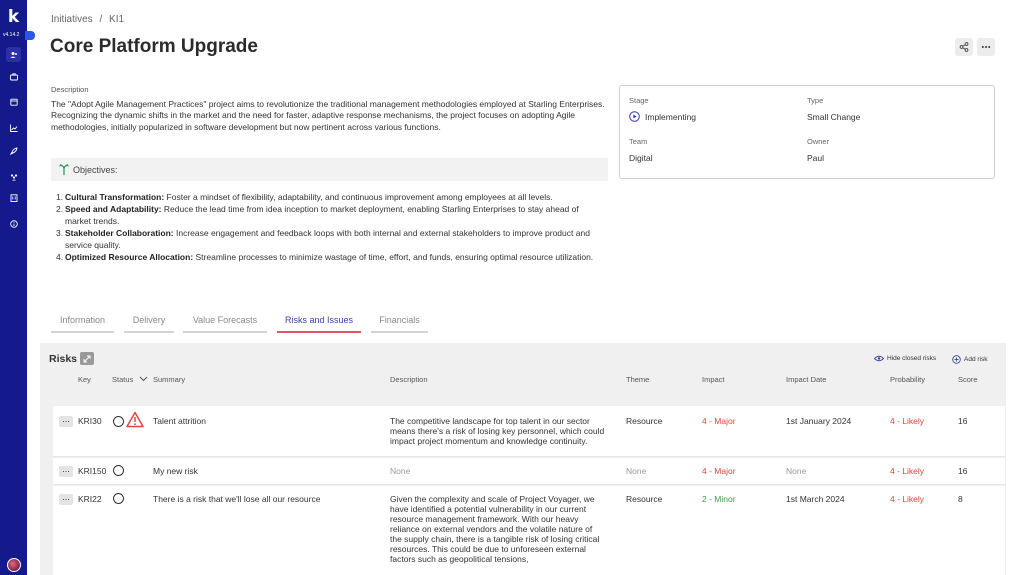  I want to click on column-header-status: Status, so click(122, 379).